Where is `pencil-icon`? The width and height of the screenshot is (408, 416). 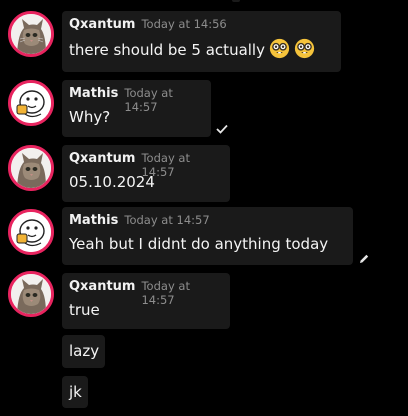 pencil-icon is located at coordinates (364, 259).